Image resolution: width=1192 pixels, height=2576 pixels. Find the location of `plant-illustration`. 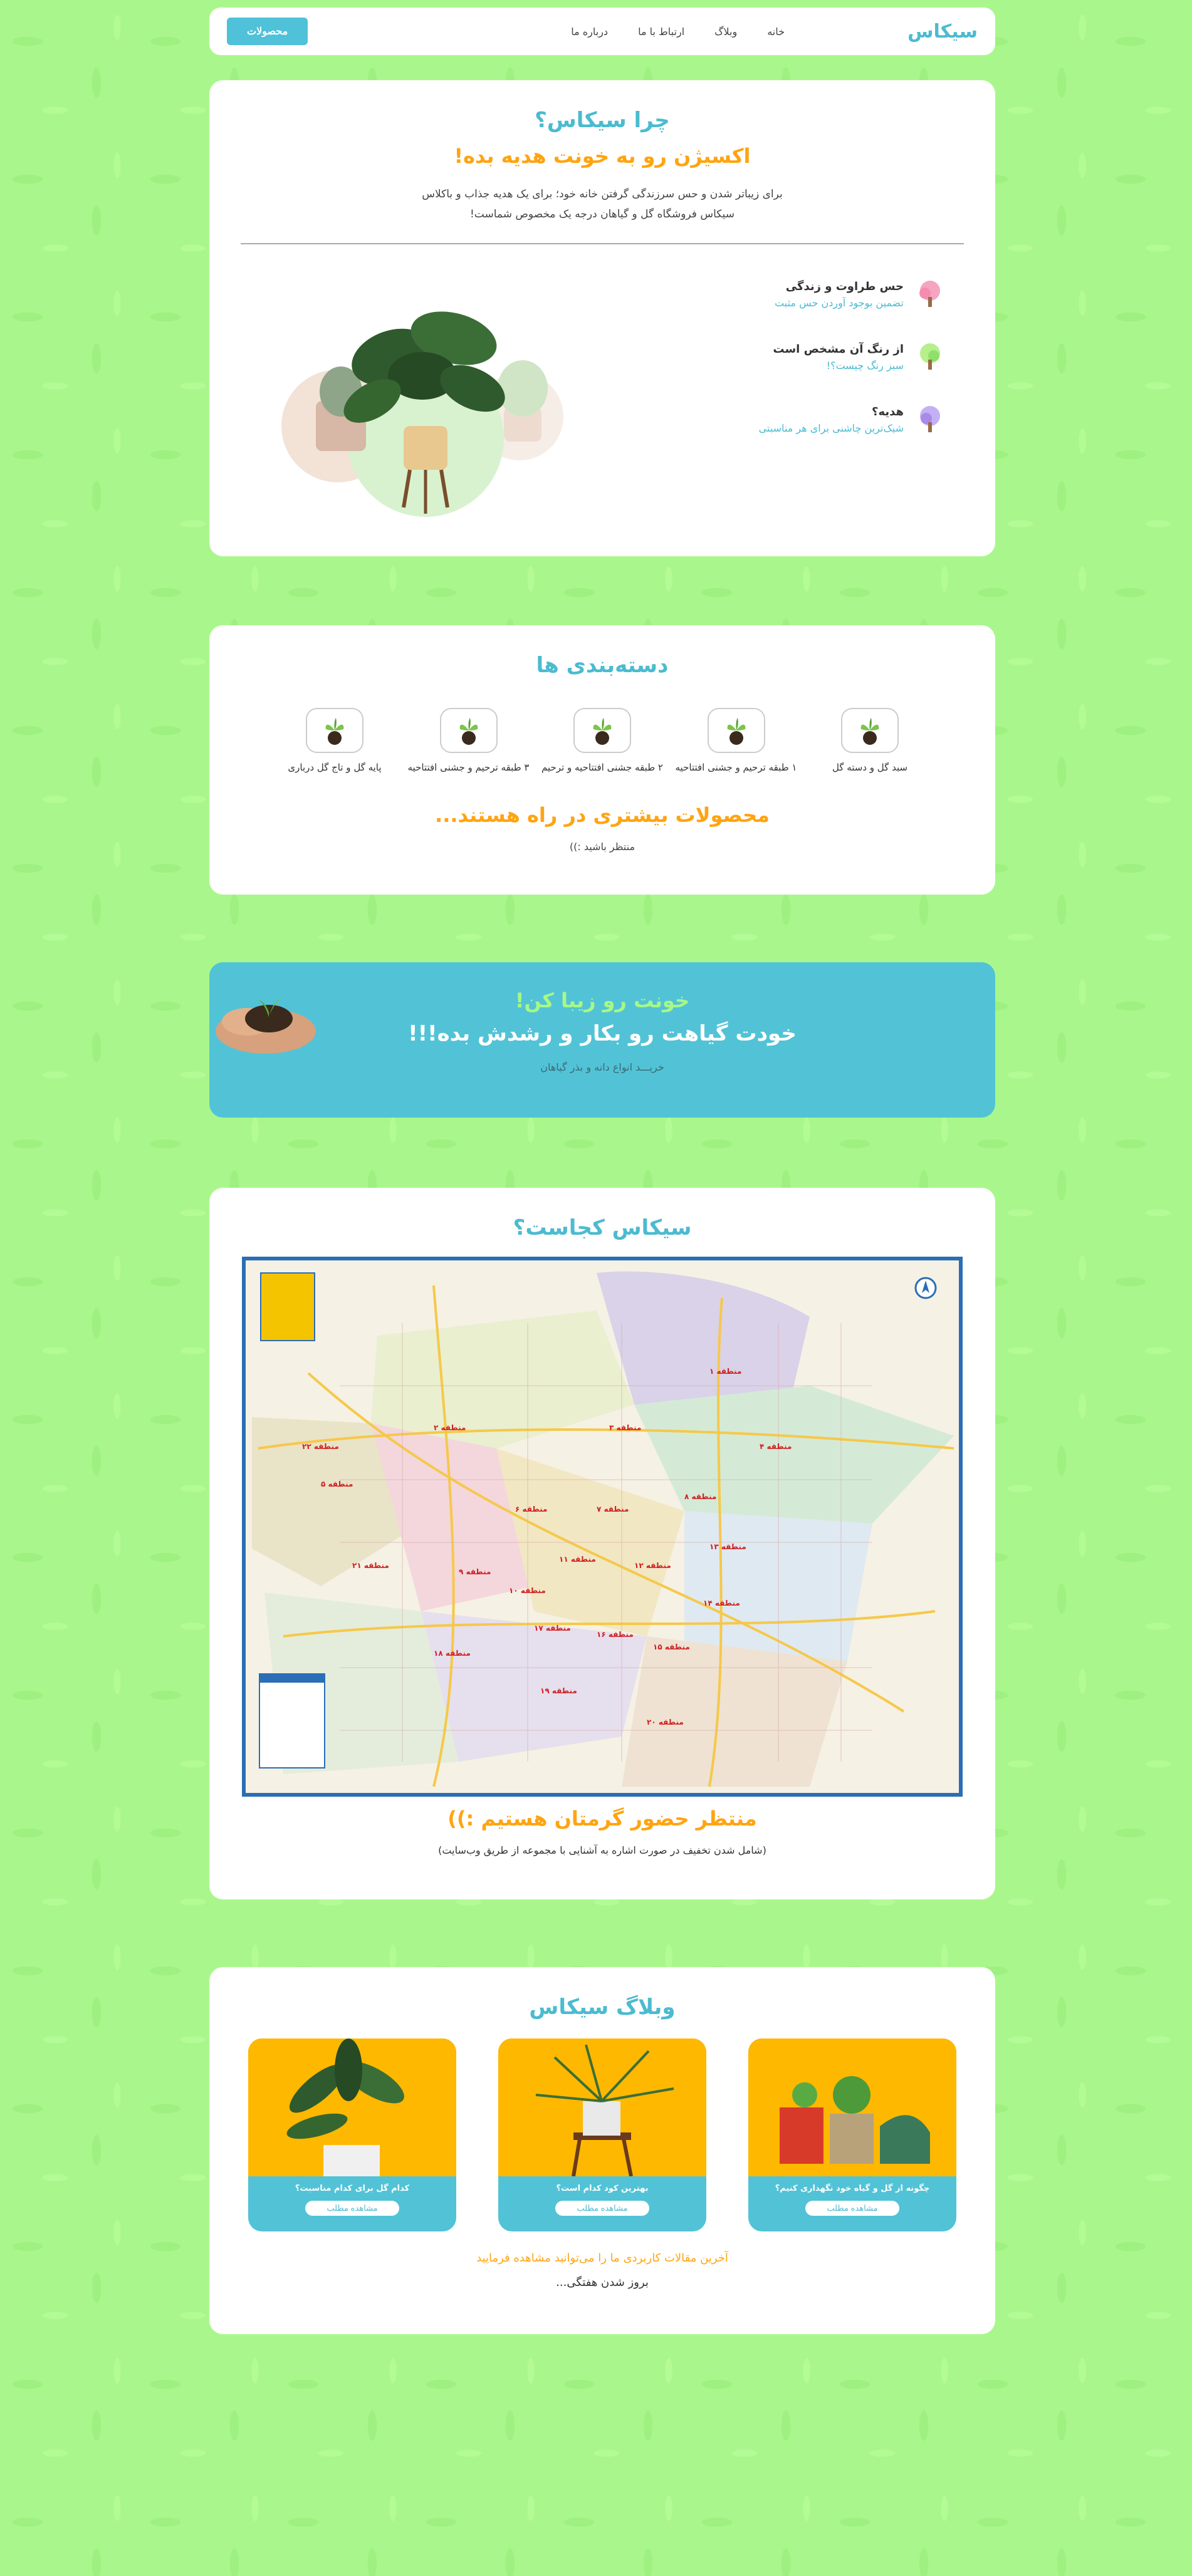

plant-illustration is located at coordinates (422, 414).